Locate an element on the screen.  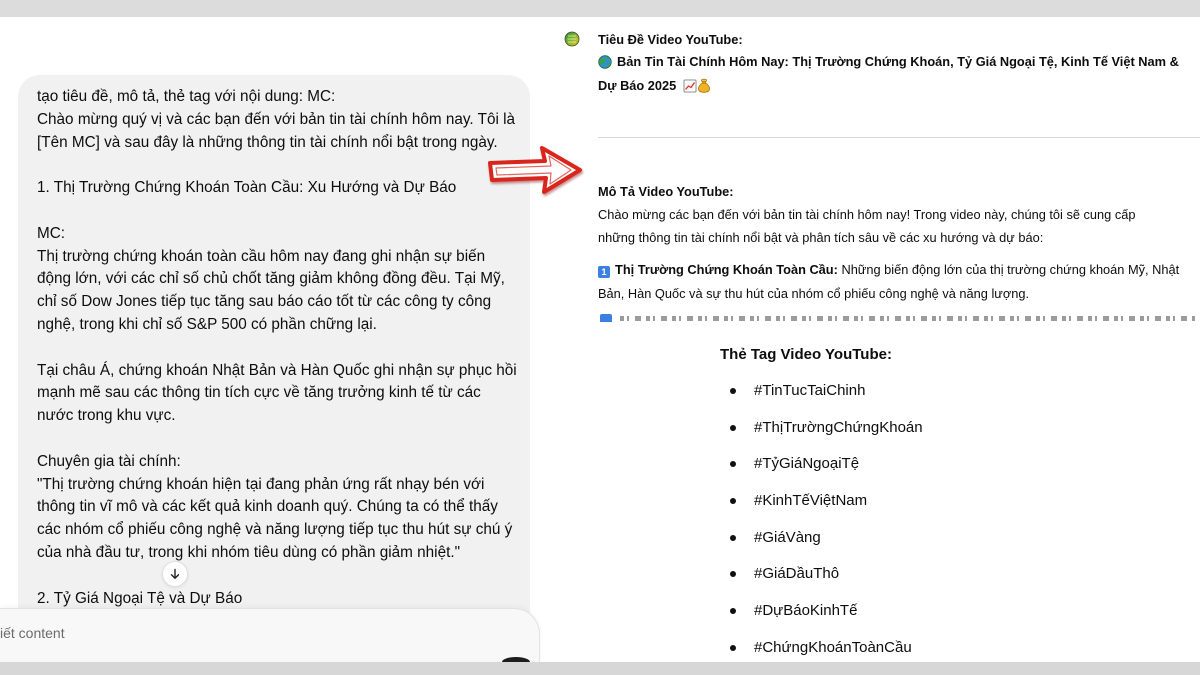
tag-item: #DựBáoKinhTế is located at coordinates (920, 611).